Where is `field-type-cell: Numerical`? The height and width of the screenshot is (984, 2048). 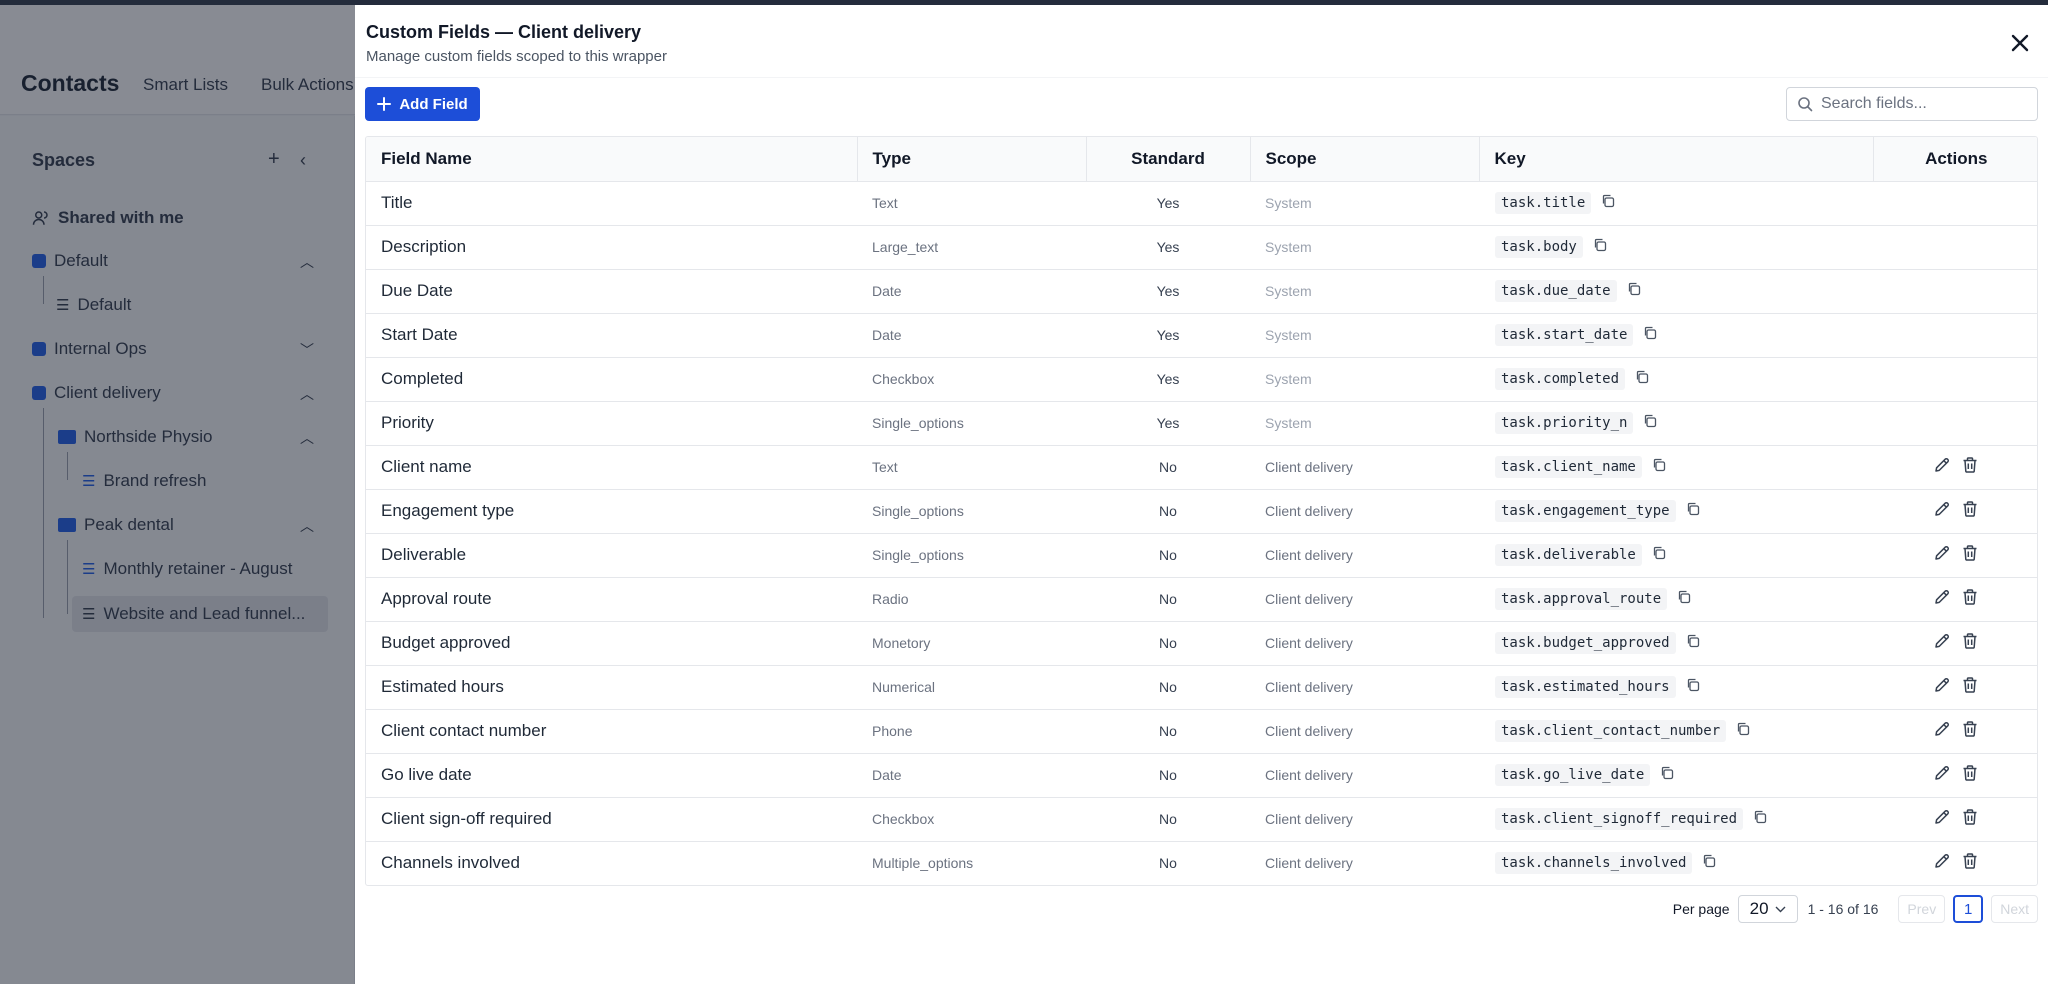
field-type-cell: Numerical is located at coordinates (971, 687).